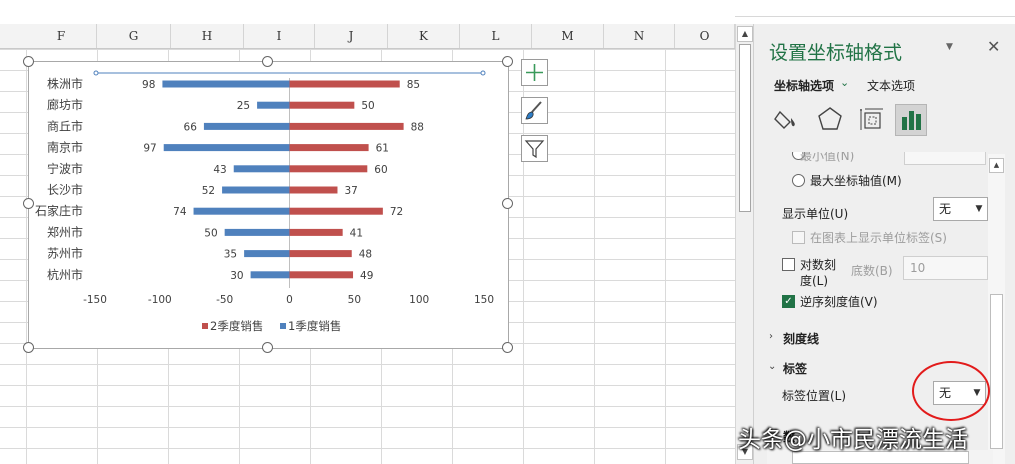 Image resolution: width=1015 pixels, height=464 pixels. What do you see at coordinates (219, 170) in the screenshot?
I see `data-label-q1: 43` at bounding box center [219, 170].